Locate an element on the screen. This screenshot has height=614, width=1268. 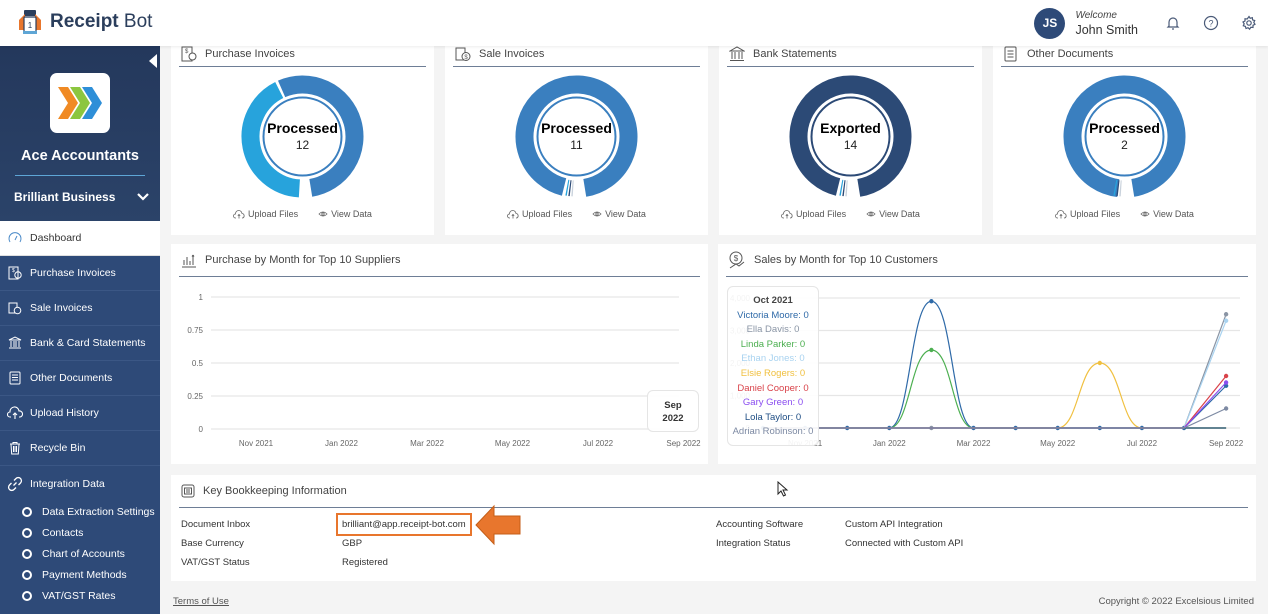
svg-text: 1 is located at coordinates (30, 25).